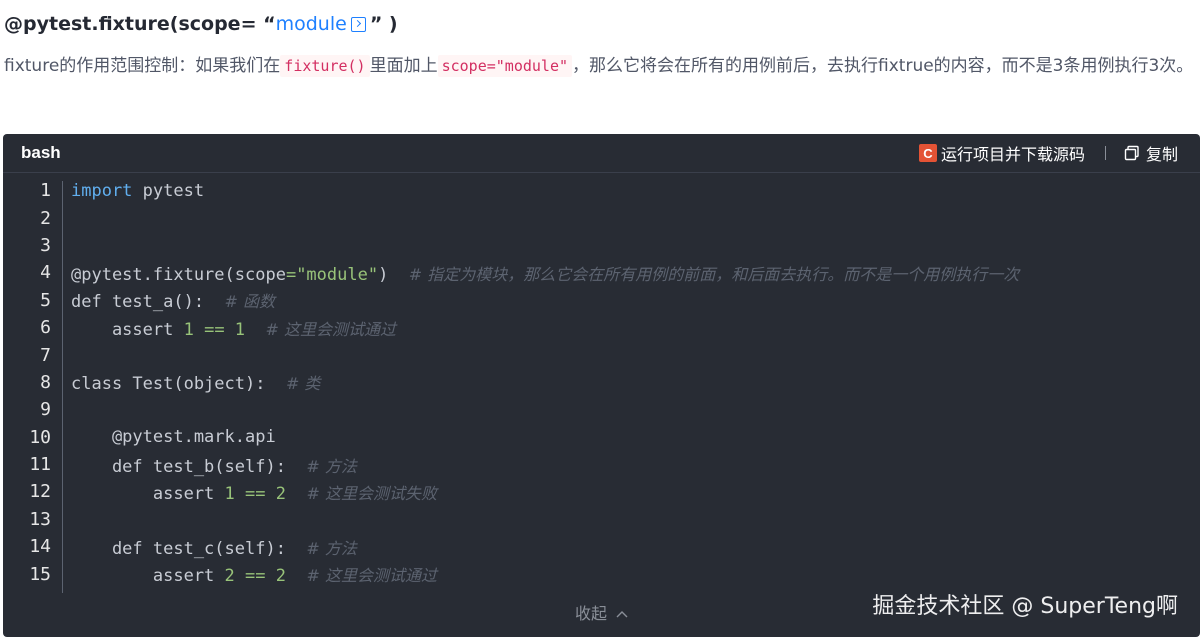  What do you see at coordinates (40, 437) in the screenshot?
I see `line-number: 10` at bounding box center [40, 437].